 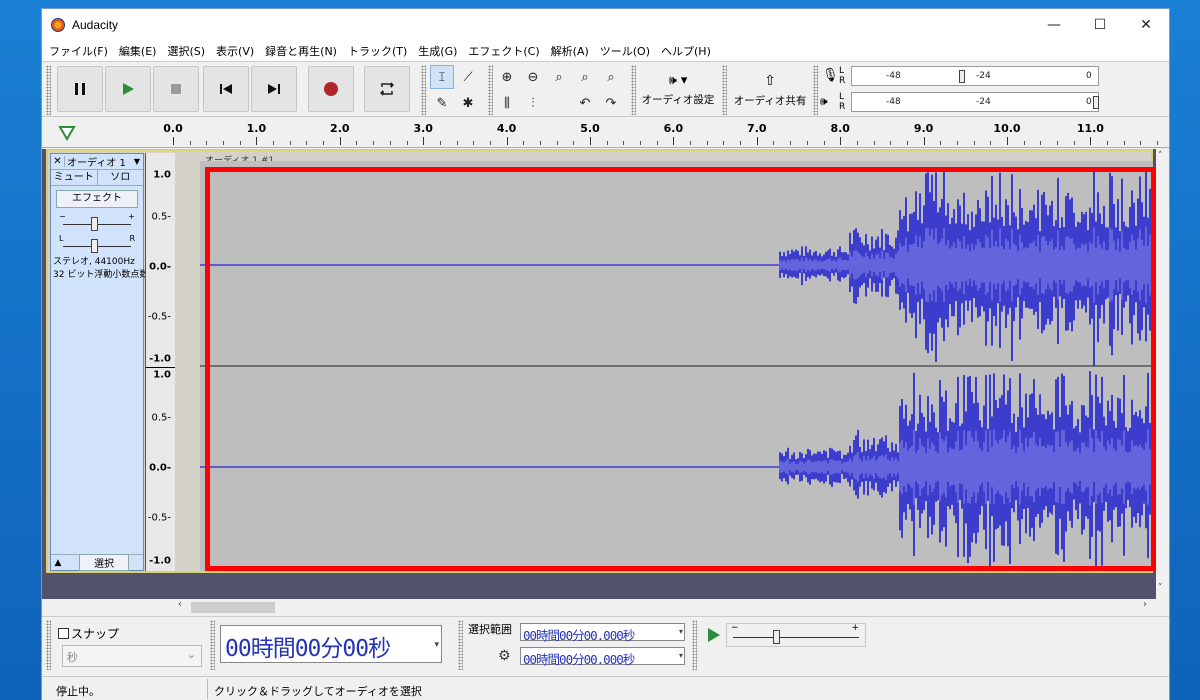 I want to click on pan-slider-thumb, so click(x=94, y=246).